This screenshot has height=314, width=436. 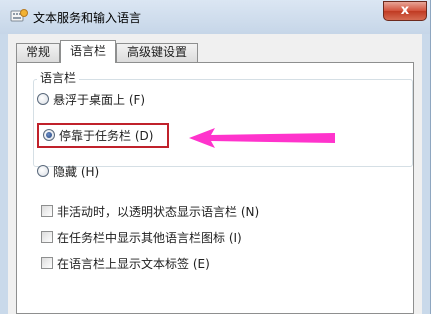 I want to click on checkbox-show-text-labels: 在语言栏上显示文本标签 (E), so click(x=125, y=263).